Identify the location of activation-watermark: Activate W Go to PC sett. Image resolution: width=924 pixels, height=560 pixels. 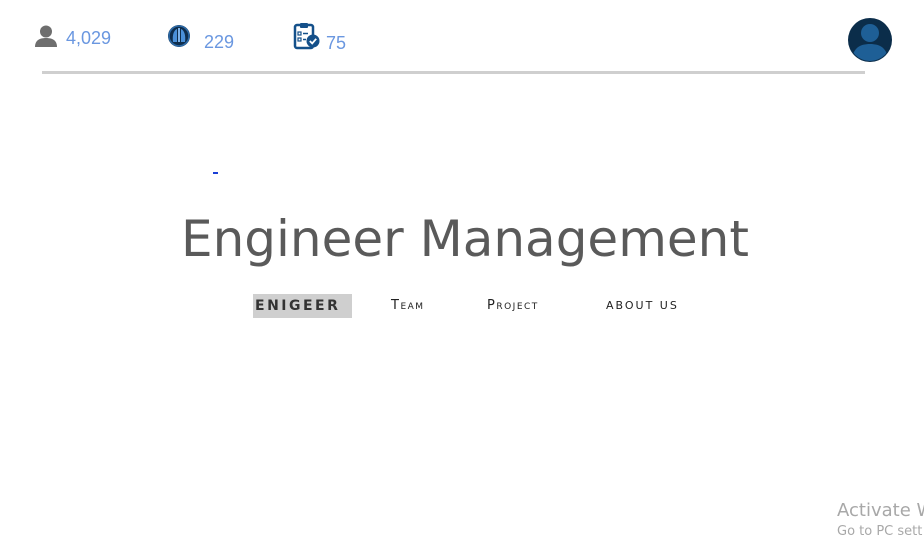
(880, 521).